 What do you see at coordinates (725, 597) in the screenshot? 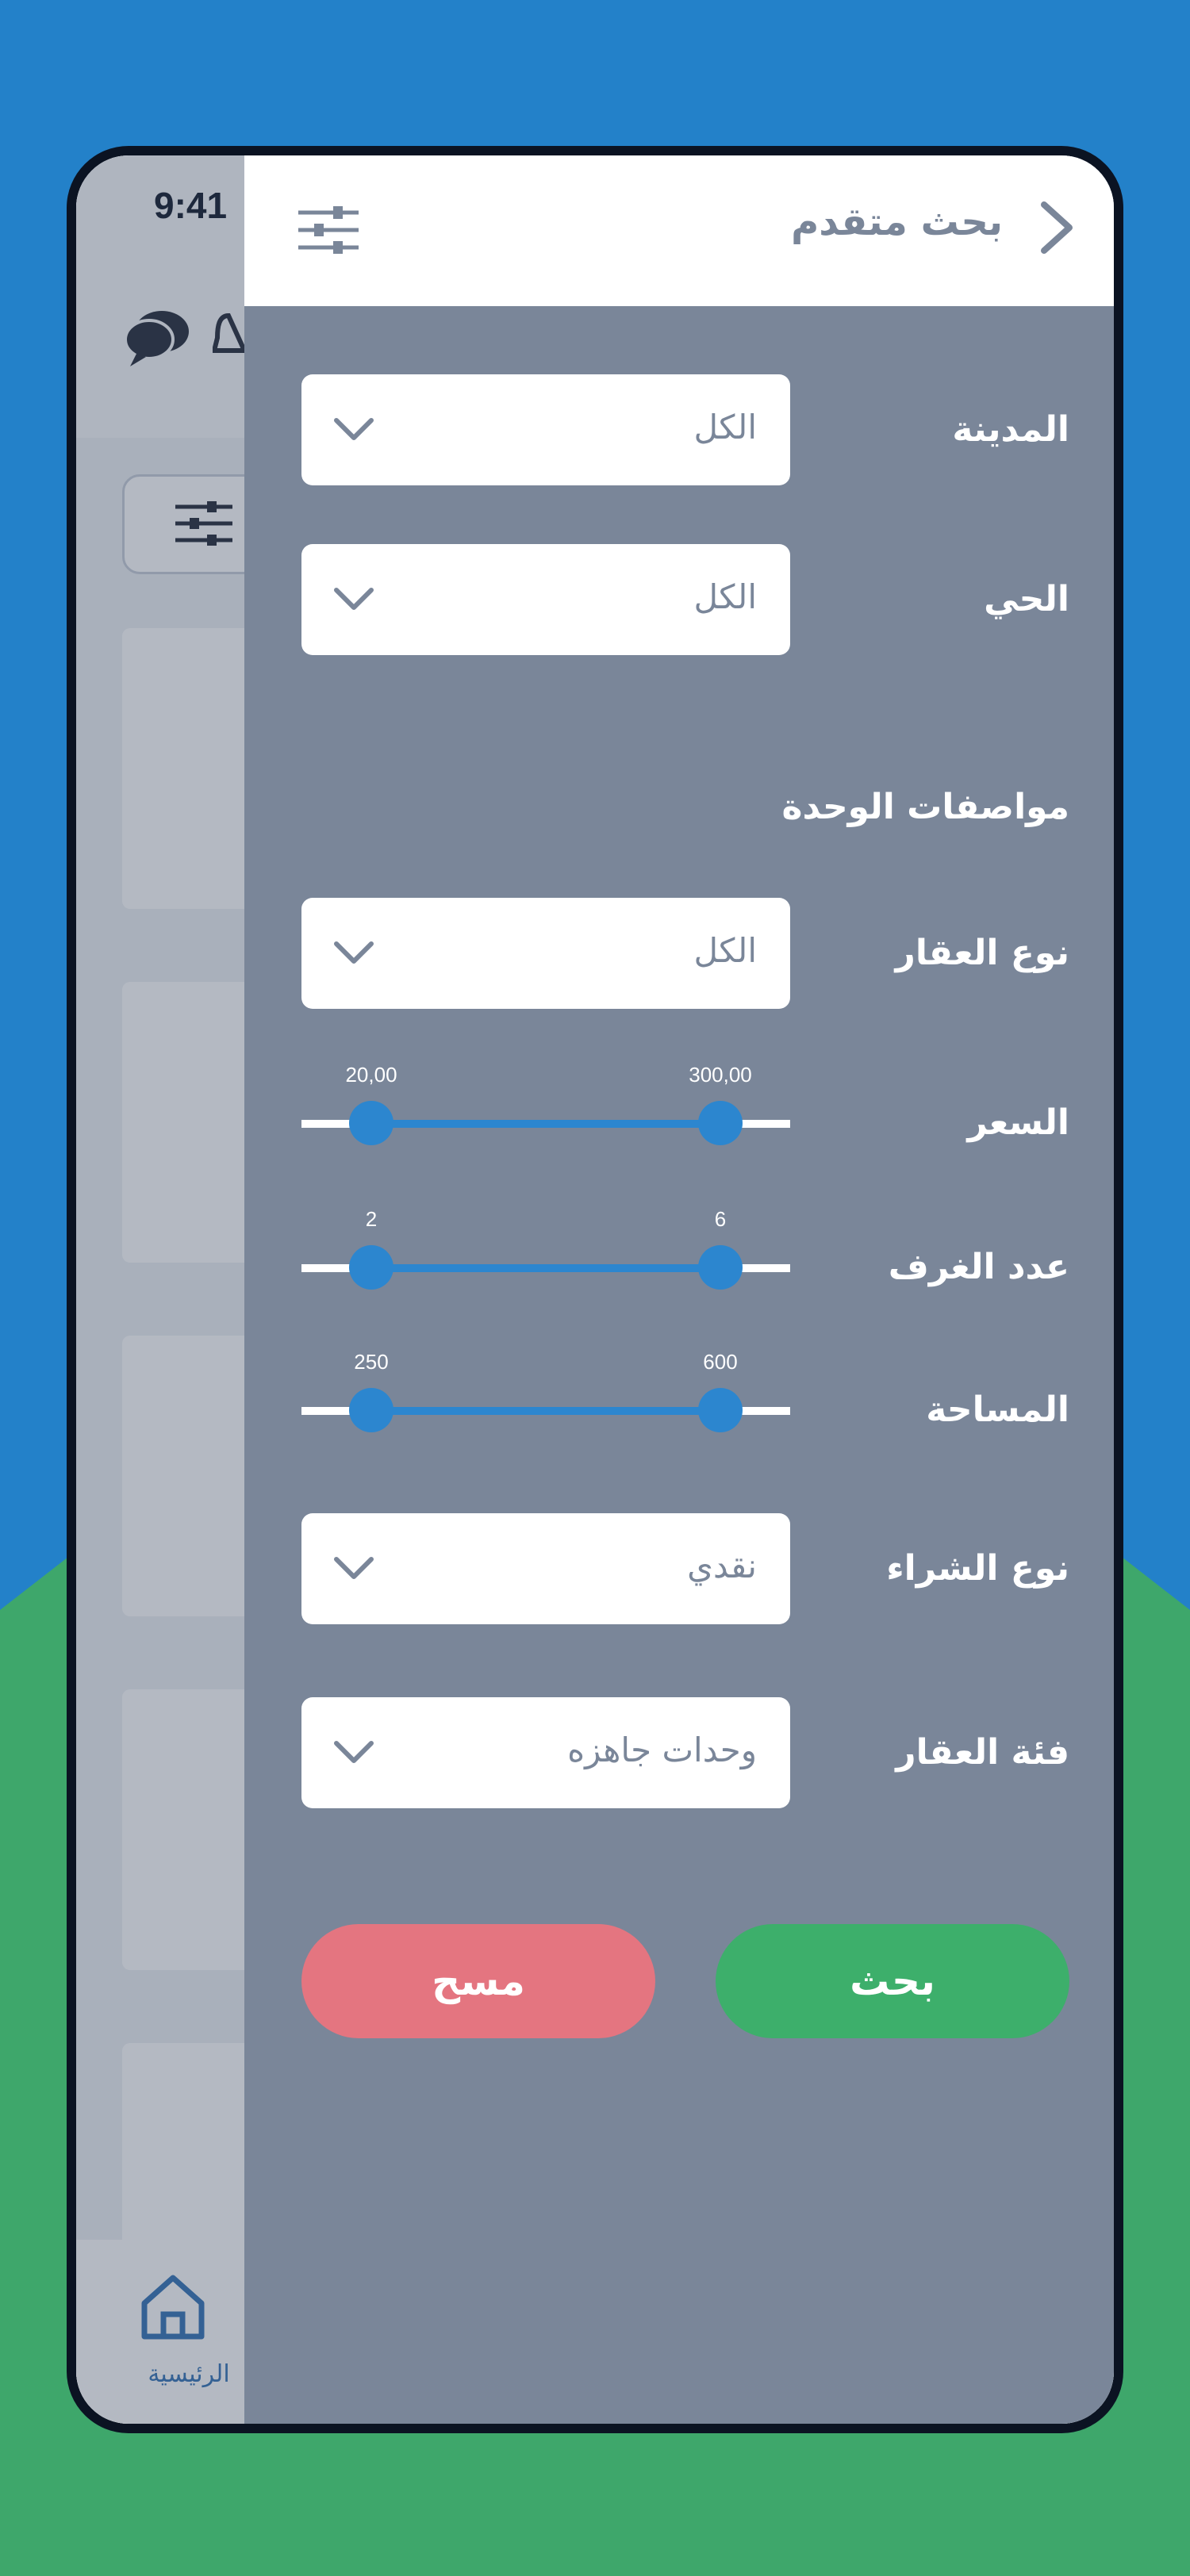
I see `district-value: الكل` at bounding box center [725, 597].